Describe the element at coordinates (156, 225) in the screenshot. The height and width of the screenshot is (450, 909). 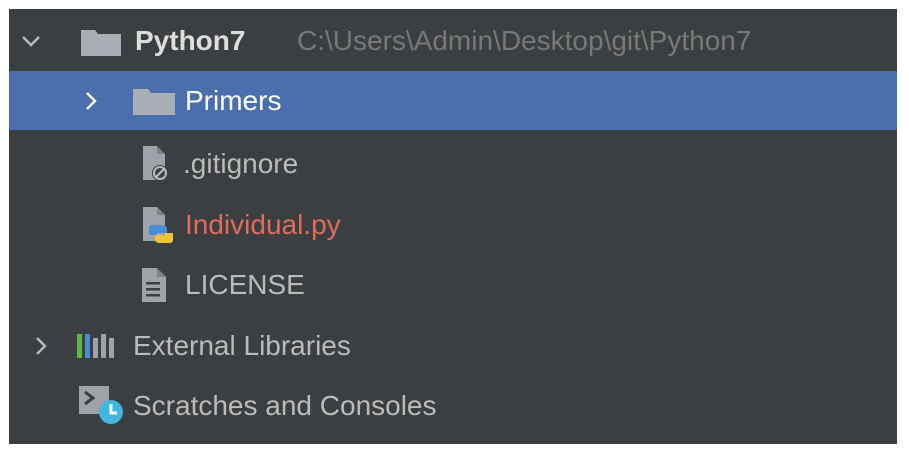
I see `python-file-icon` at that location.